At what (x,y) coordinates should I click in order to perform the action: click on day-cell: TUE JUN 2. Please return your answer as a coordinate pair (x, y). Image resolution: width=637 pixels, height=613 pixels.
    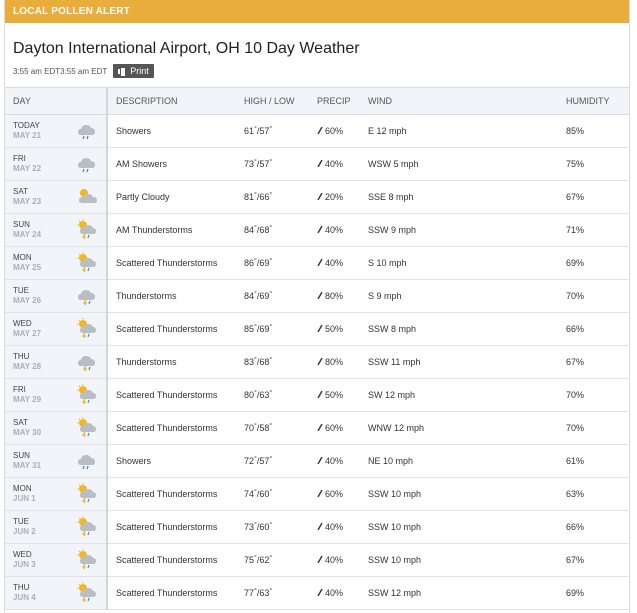
    Looking at the image, I should click on (56, 527).